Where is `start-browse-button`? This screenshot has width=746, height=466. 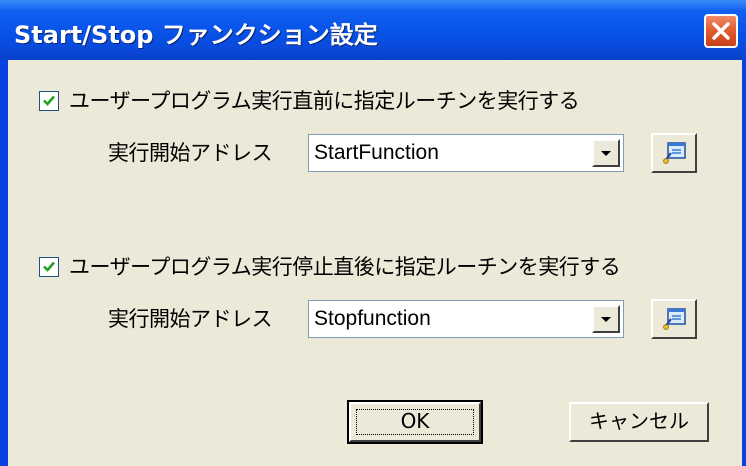 start-browse-button is located at coordinates (674, 153).